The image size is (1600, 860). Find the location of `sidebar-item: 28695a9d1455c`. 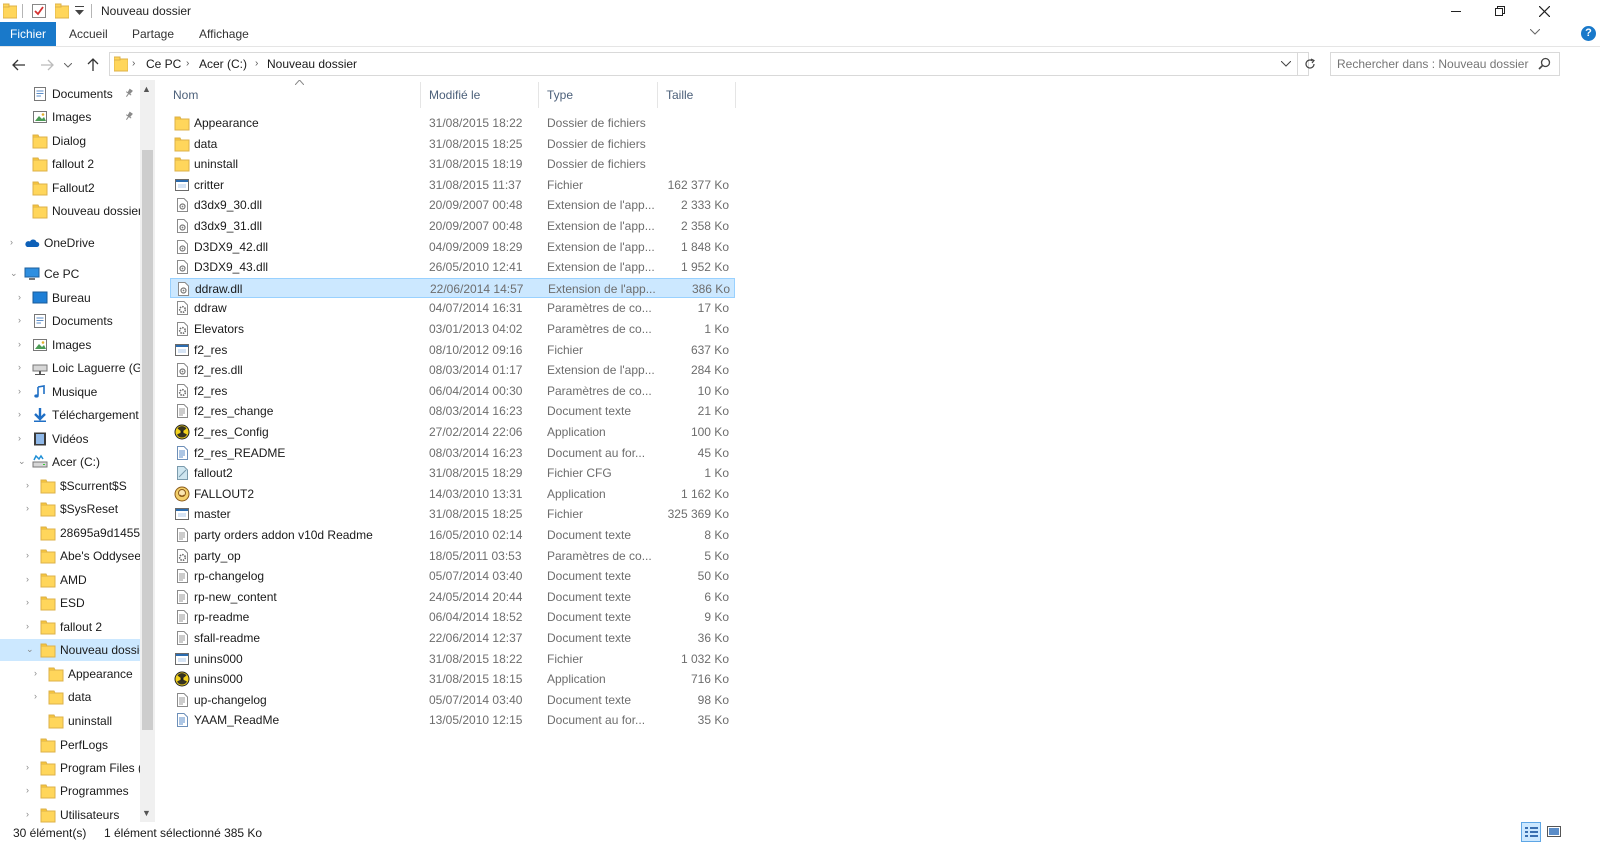

sidebar-item: 28695a9d1455c is located at coordinates (70, 533).